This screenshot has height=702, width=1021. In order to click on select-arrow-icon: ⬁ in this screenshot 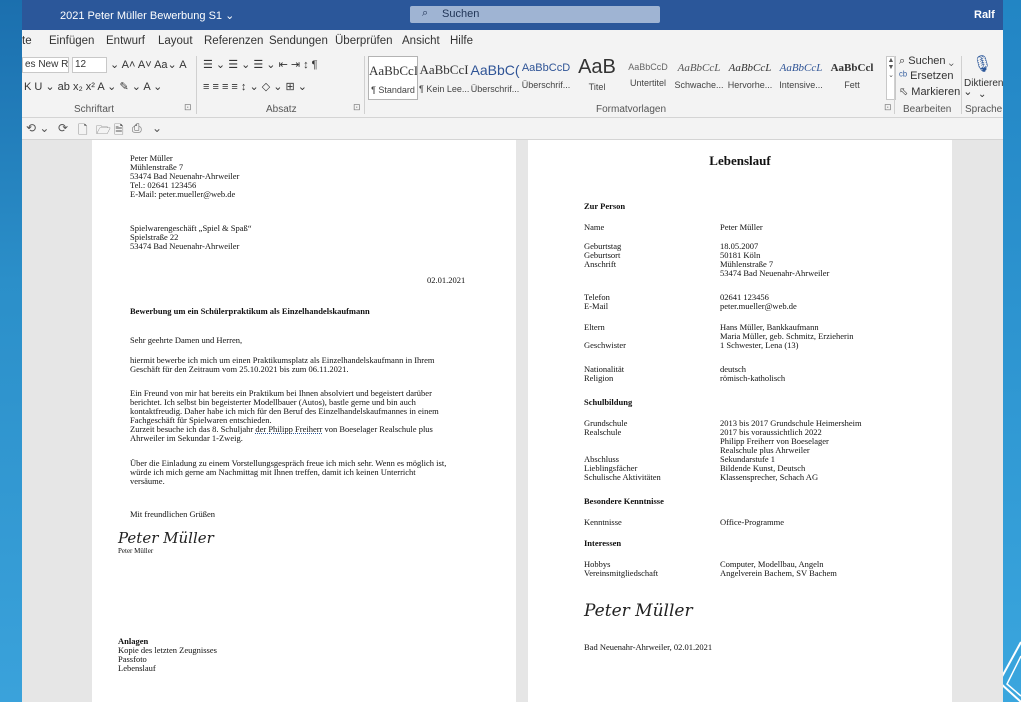, I will do `click(904, 92)`.